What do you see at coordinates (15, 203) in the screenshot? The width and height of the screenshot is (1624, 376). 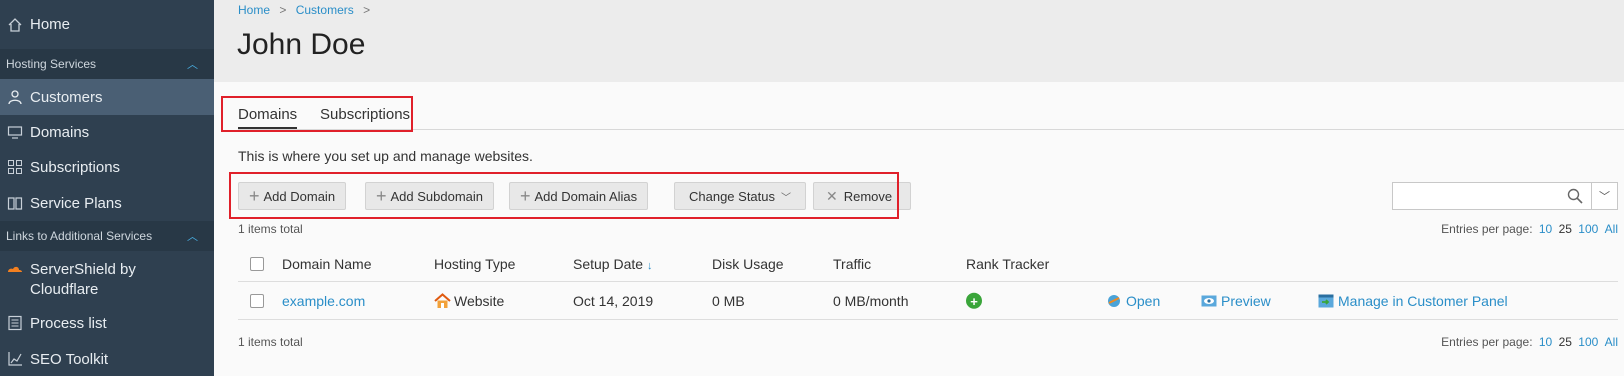 I see `book-icon` at bounding box center [15, 203].